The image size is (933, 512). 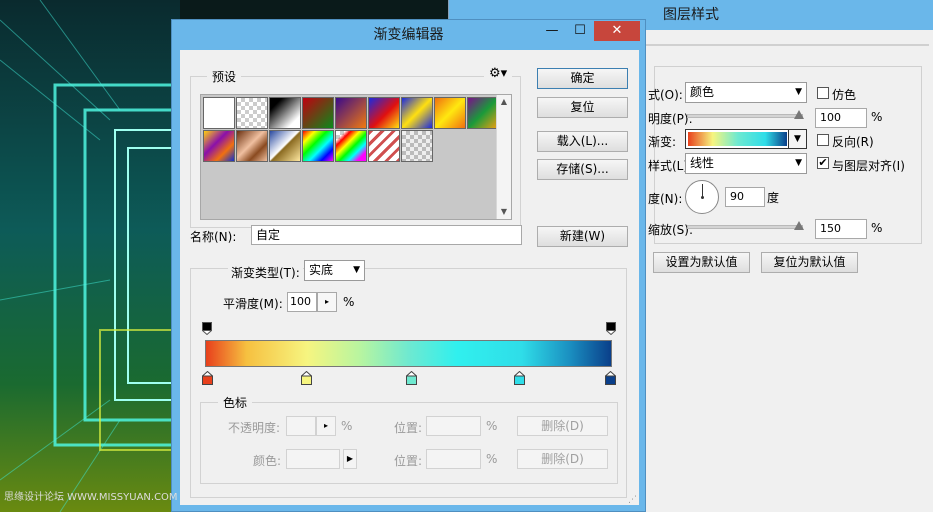 What do you see at coordinates (347, 426) in the screenshot?
I see `stop-opacity-percent: %` at bounding box center [347, 426].